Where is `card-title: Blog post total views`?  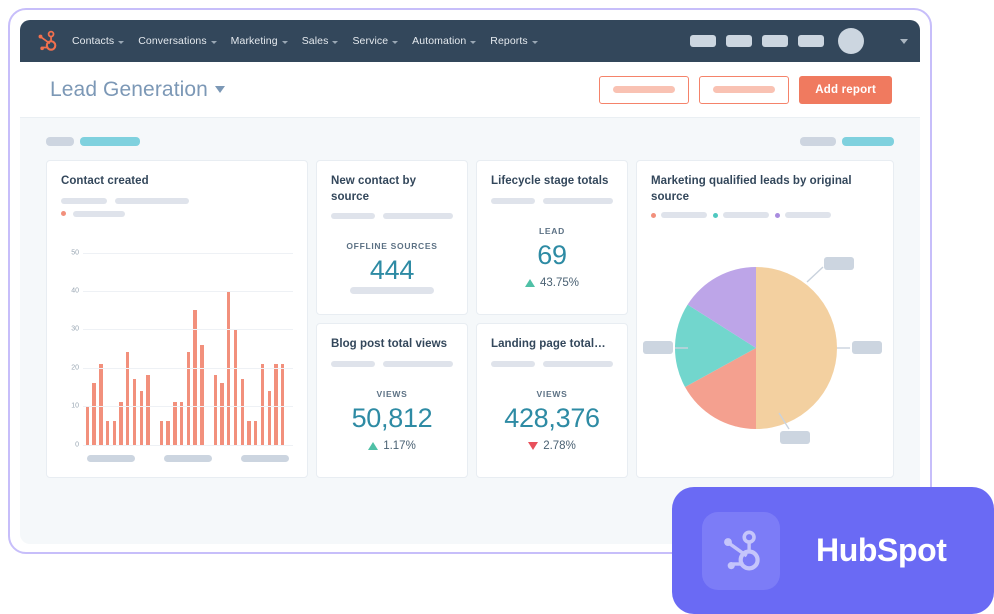
card-title: Blog post total views is located at coordinates (389, 344).